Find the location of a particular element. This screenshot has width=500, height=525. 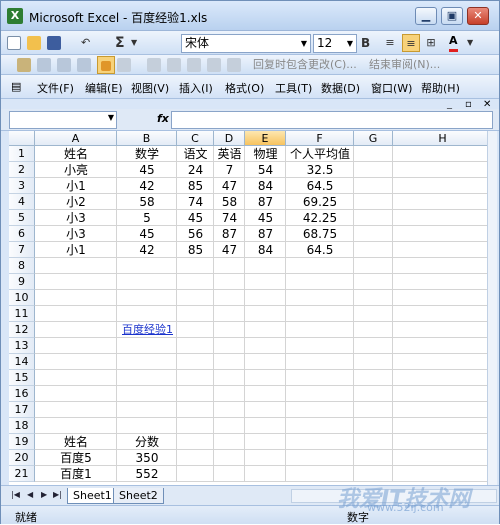

name-box: ▼ is located at coordinates (63, 120).